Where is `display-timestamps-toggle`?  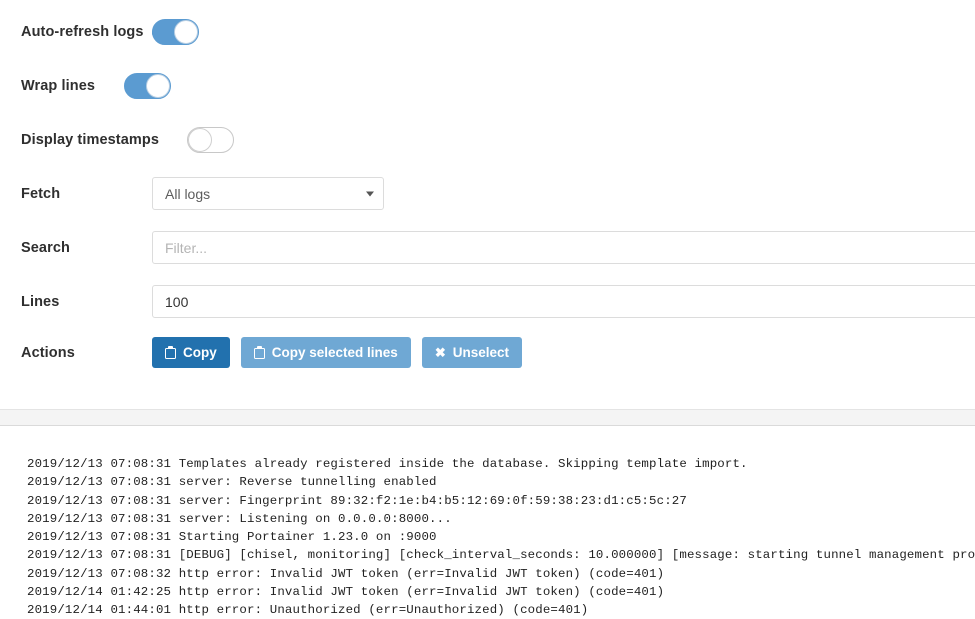 display-timestamps-toggle is located at coordinates (210, 140).